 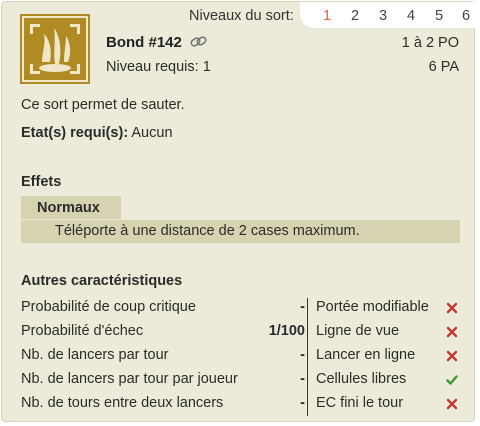 I want to click on levels-label: Niveaux du sort:, so click(x=241, y=16).